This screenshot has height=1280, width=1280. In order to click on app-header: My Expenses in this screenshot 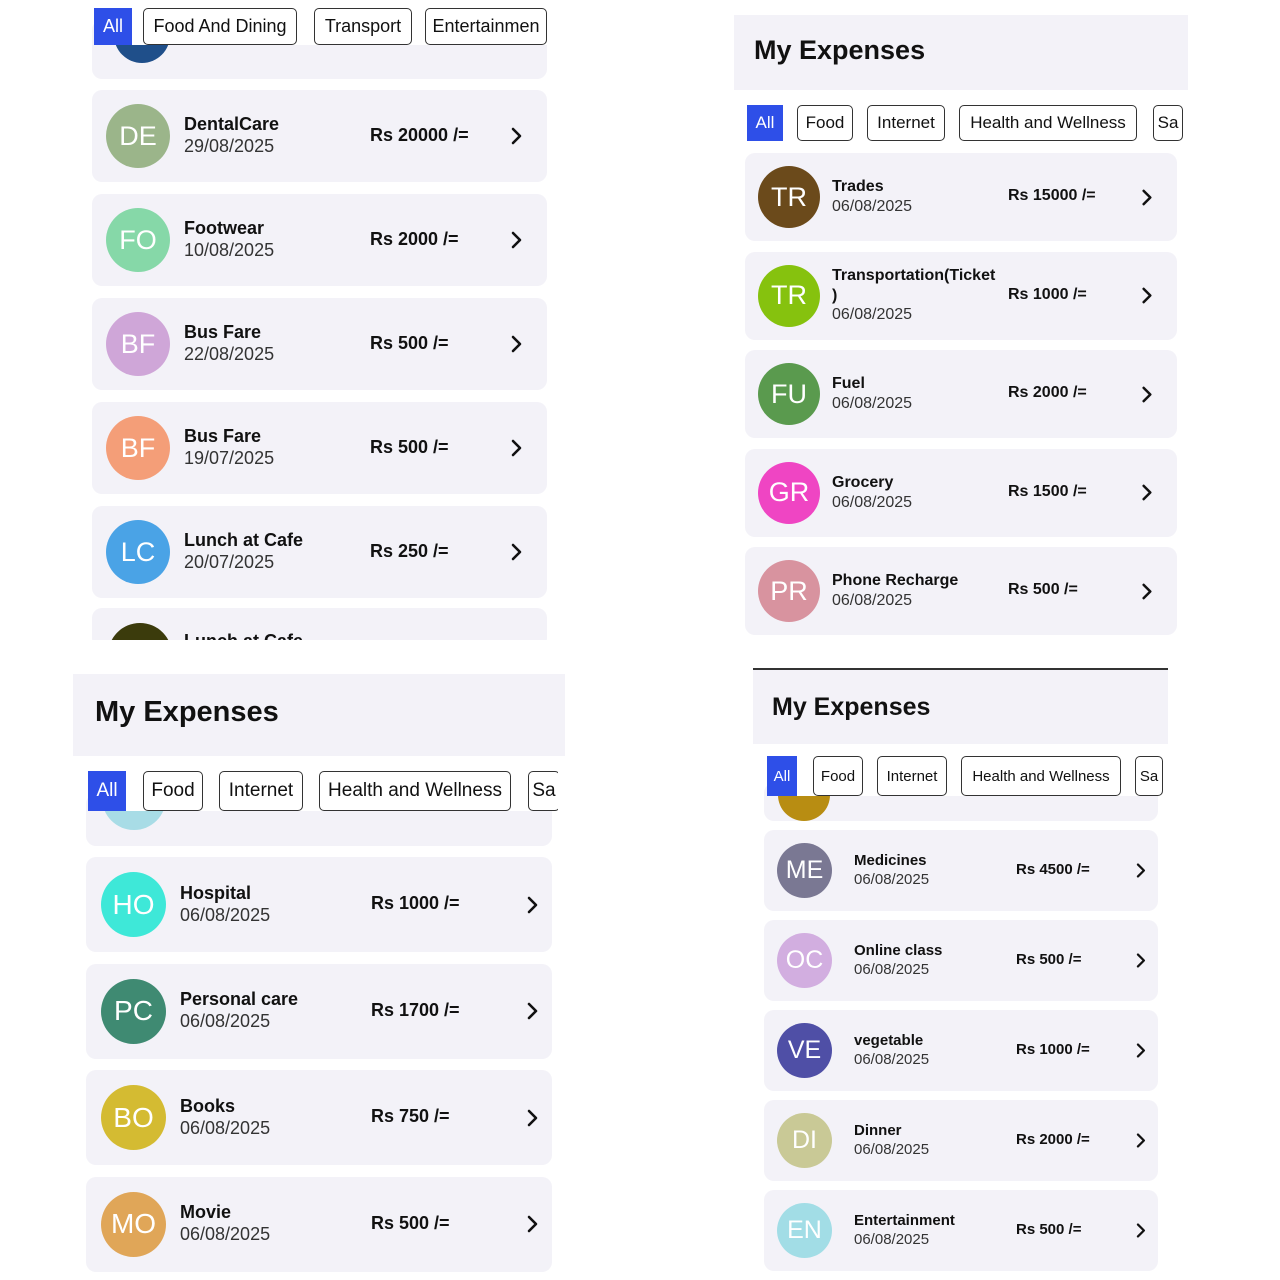, I will do `click(961, 52)`.